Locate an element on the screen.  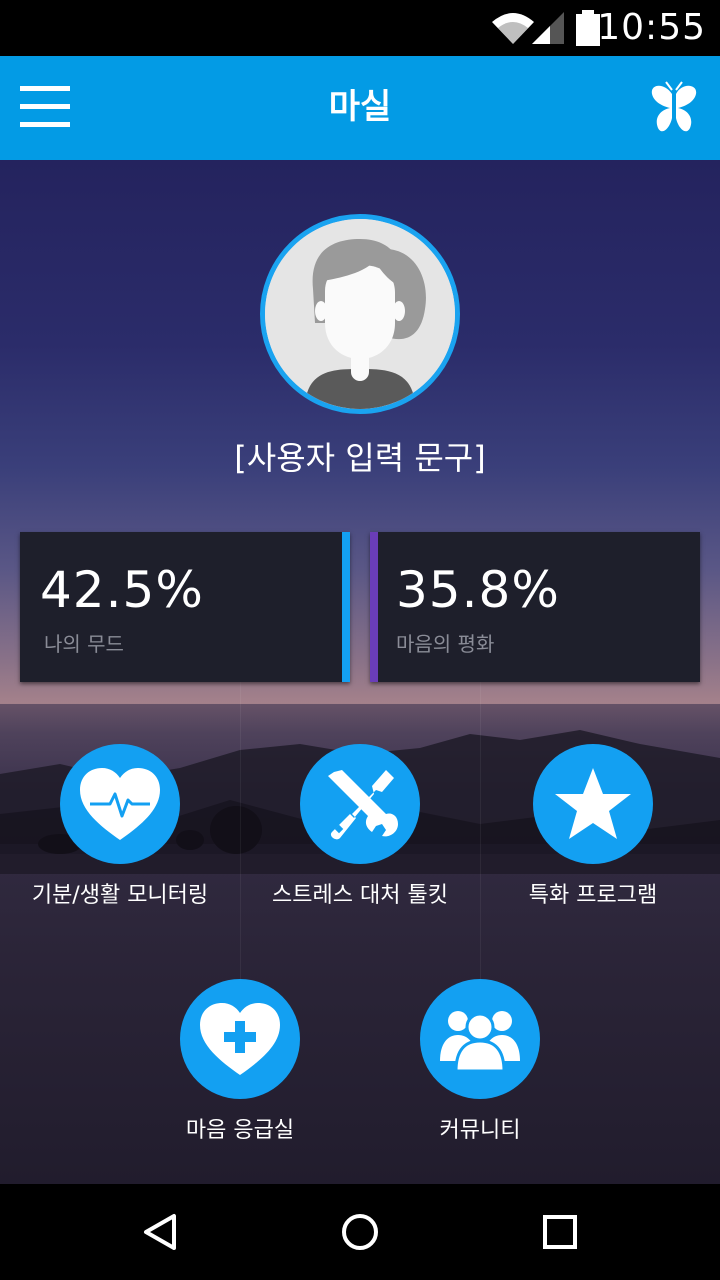
feature-special-program: 특화 프로그램 is located at coordinates (593, 829).